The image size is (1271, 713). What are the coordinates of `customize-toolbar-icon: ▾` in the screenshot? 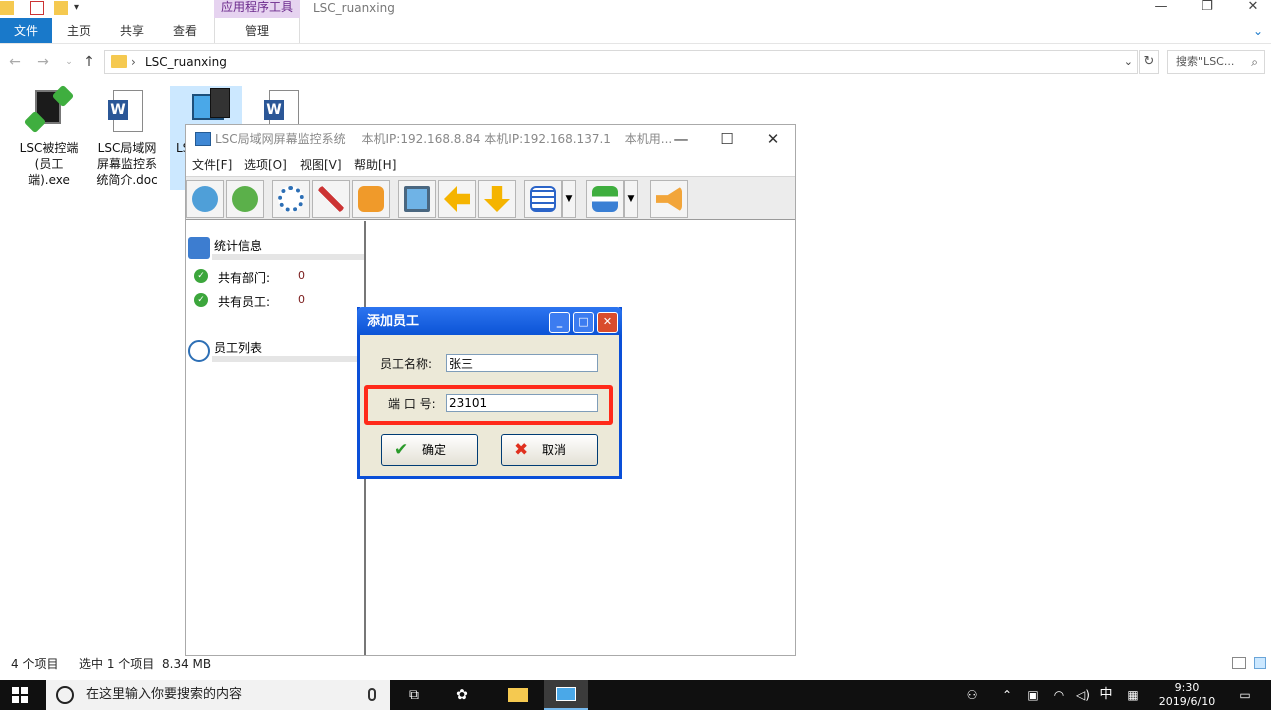 It's located at (81, 8).